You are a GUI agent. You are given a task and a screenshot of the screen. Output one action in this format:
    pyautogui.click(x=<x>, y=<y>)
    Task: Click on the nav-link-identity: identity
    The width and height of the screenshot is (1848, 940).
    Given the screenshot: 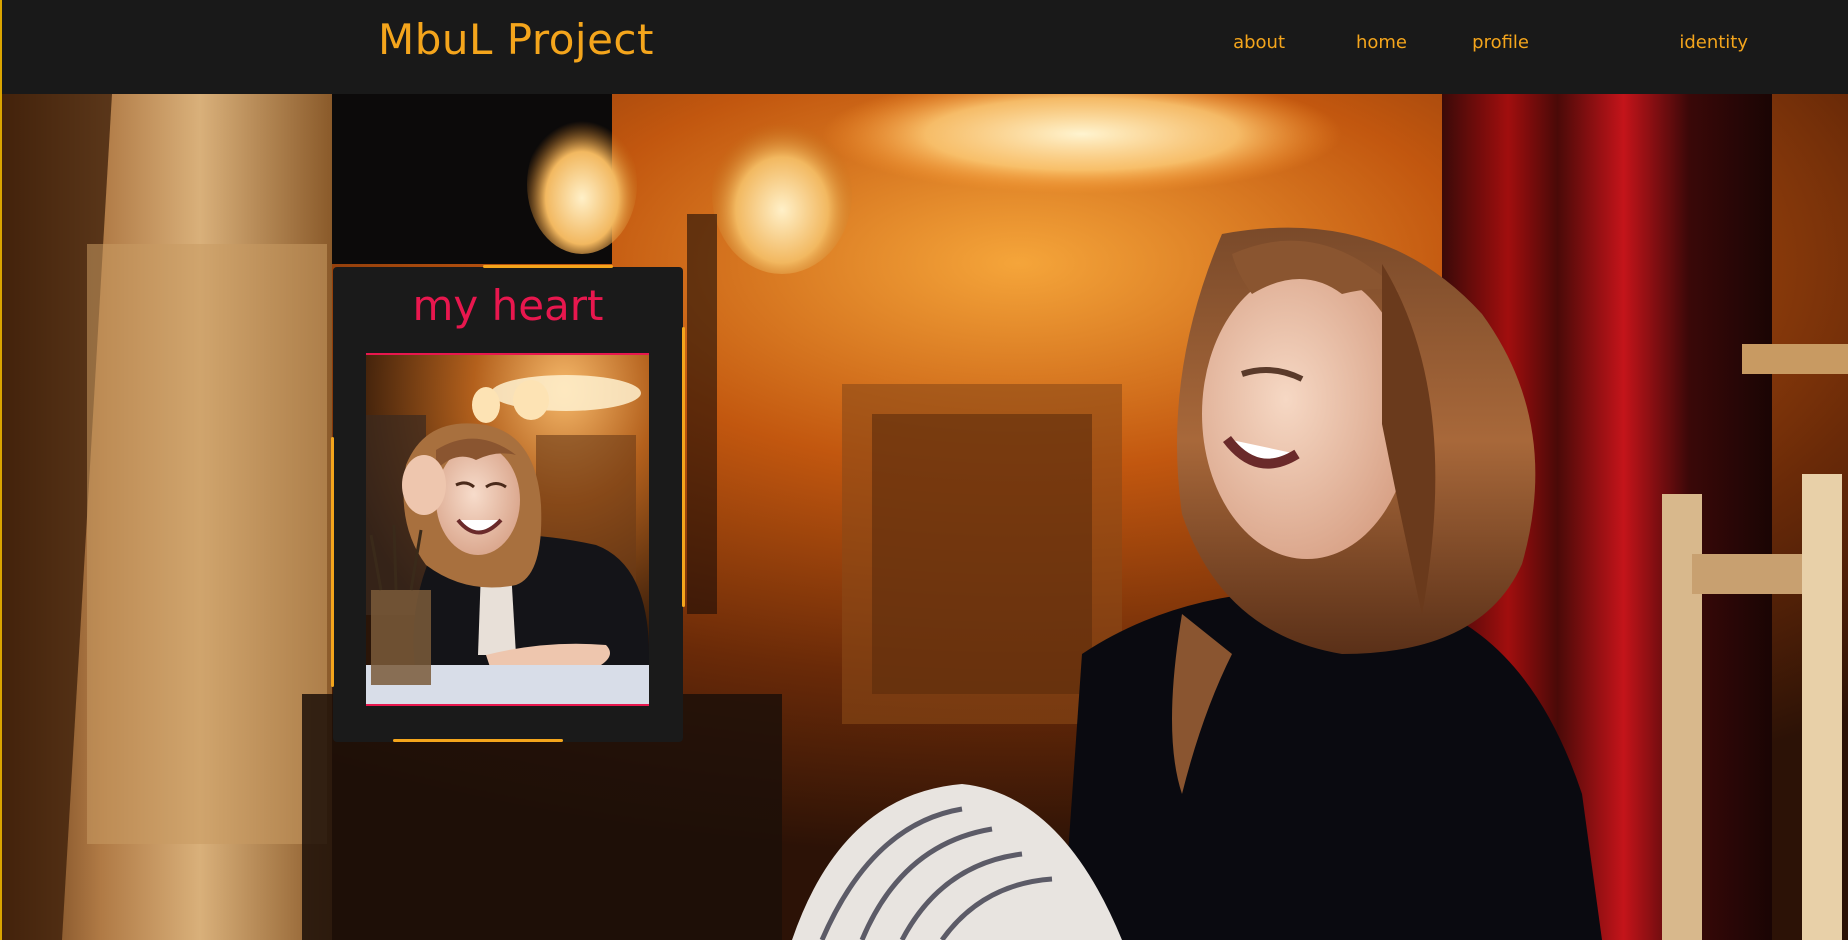 What is the action you would take?
    pyautogui.click(x=1713, y=43)
    